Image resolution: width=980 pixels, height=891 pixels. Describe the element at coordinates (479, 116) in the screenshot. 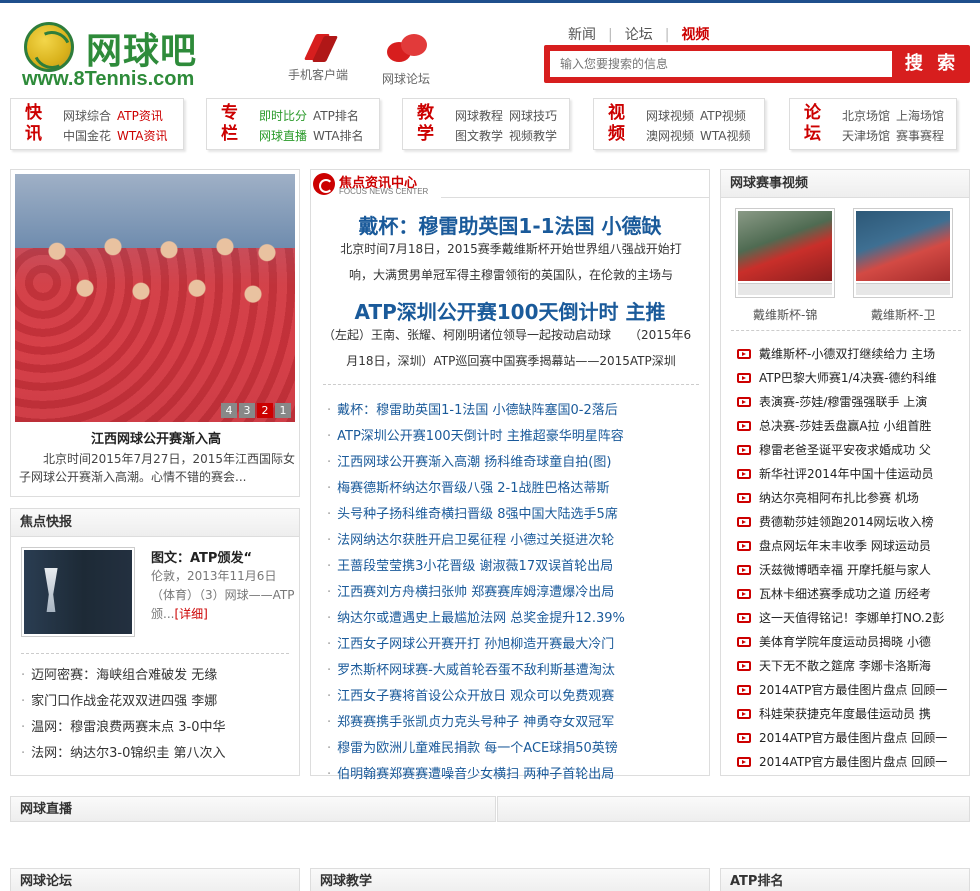

I see `nav-link: 网球教程` at that location.